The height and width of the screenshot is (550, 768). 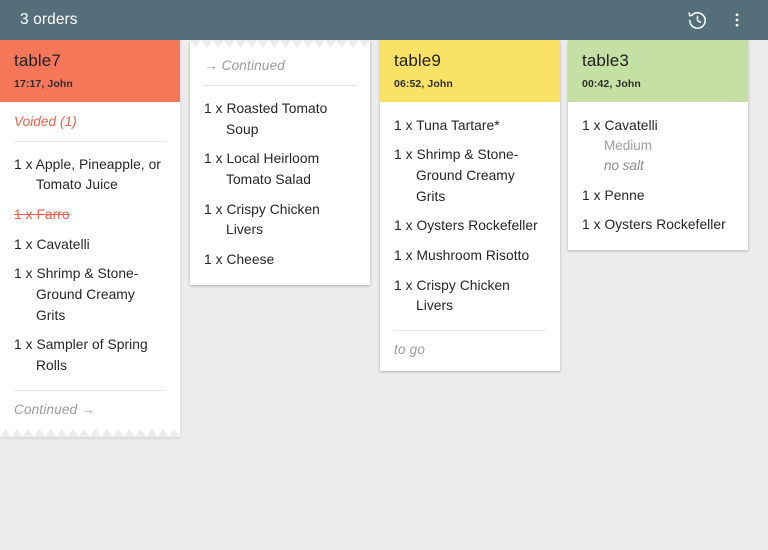 What do you see at coordinates (737, 20) in the screenshot?
I see `more-vert-icon` at bounding box center [737, 20].